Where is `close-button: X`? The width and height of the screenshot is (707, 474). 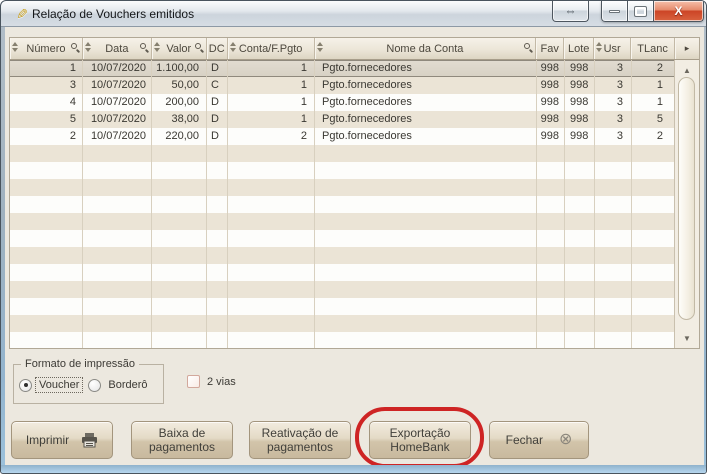
close-button: X is located at coordinates (679, 11).